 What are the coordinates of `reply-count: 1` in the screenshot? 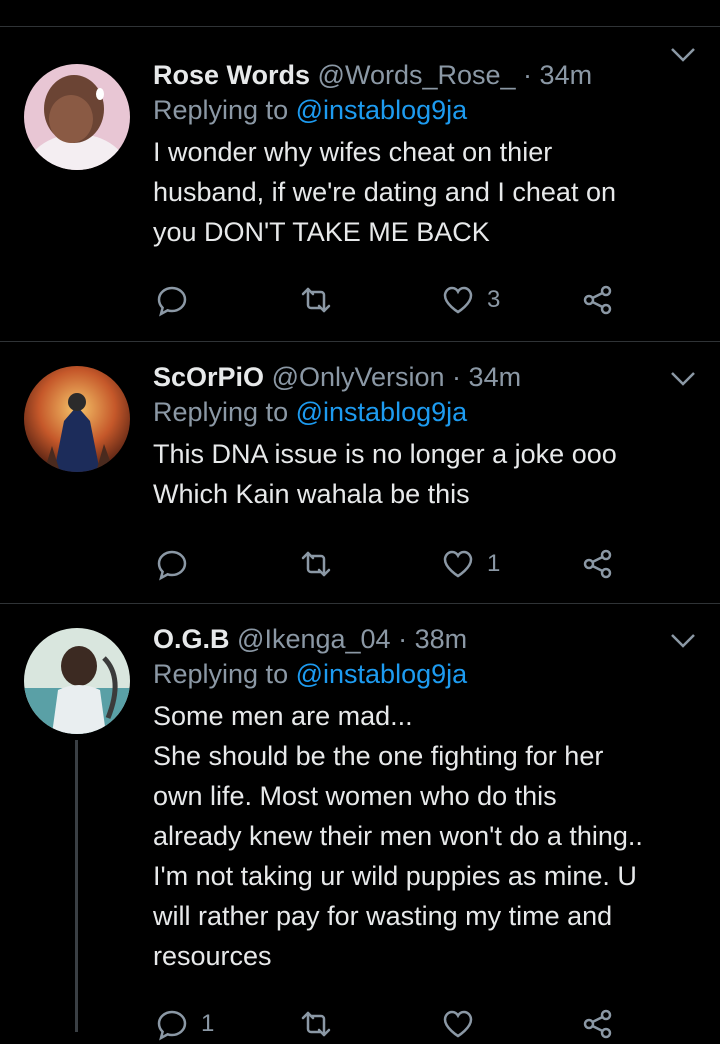 It's located at (208, 1023).